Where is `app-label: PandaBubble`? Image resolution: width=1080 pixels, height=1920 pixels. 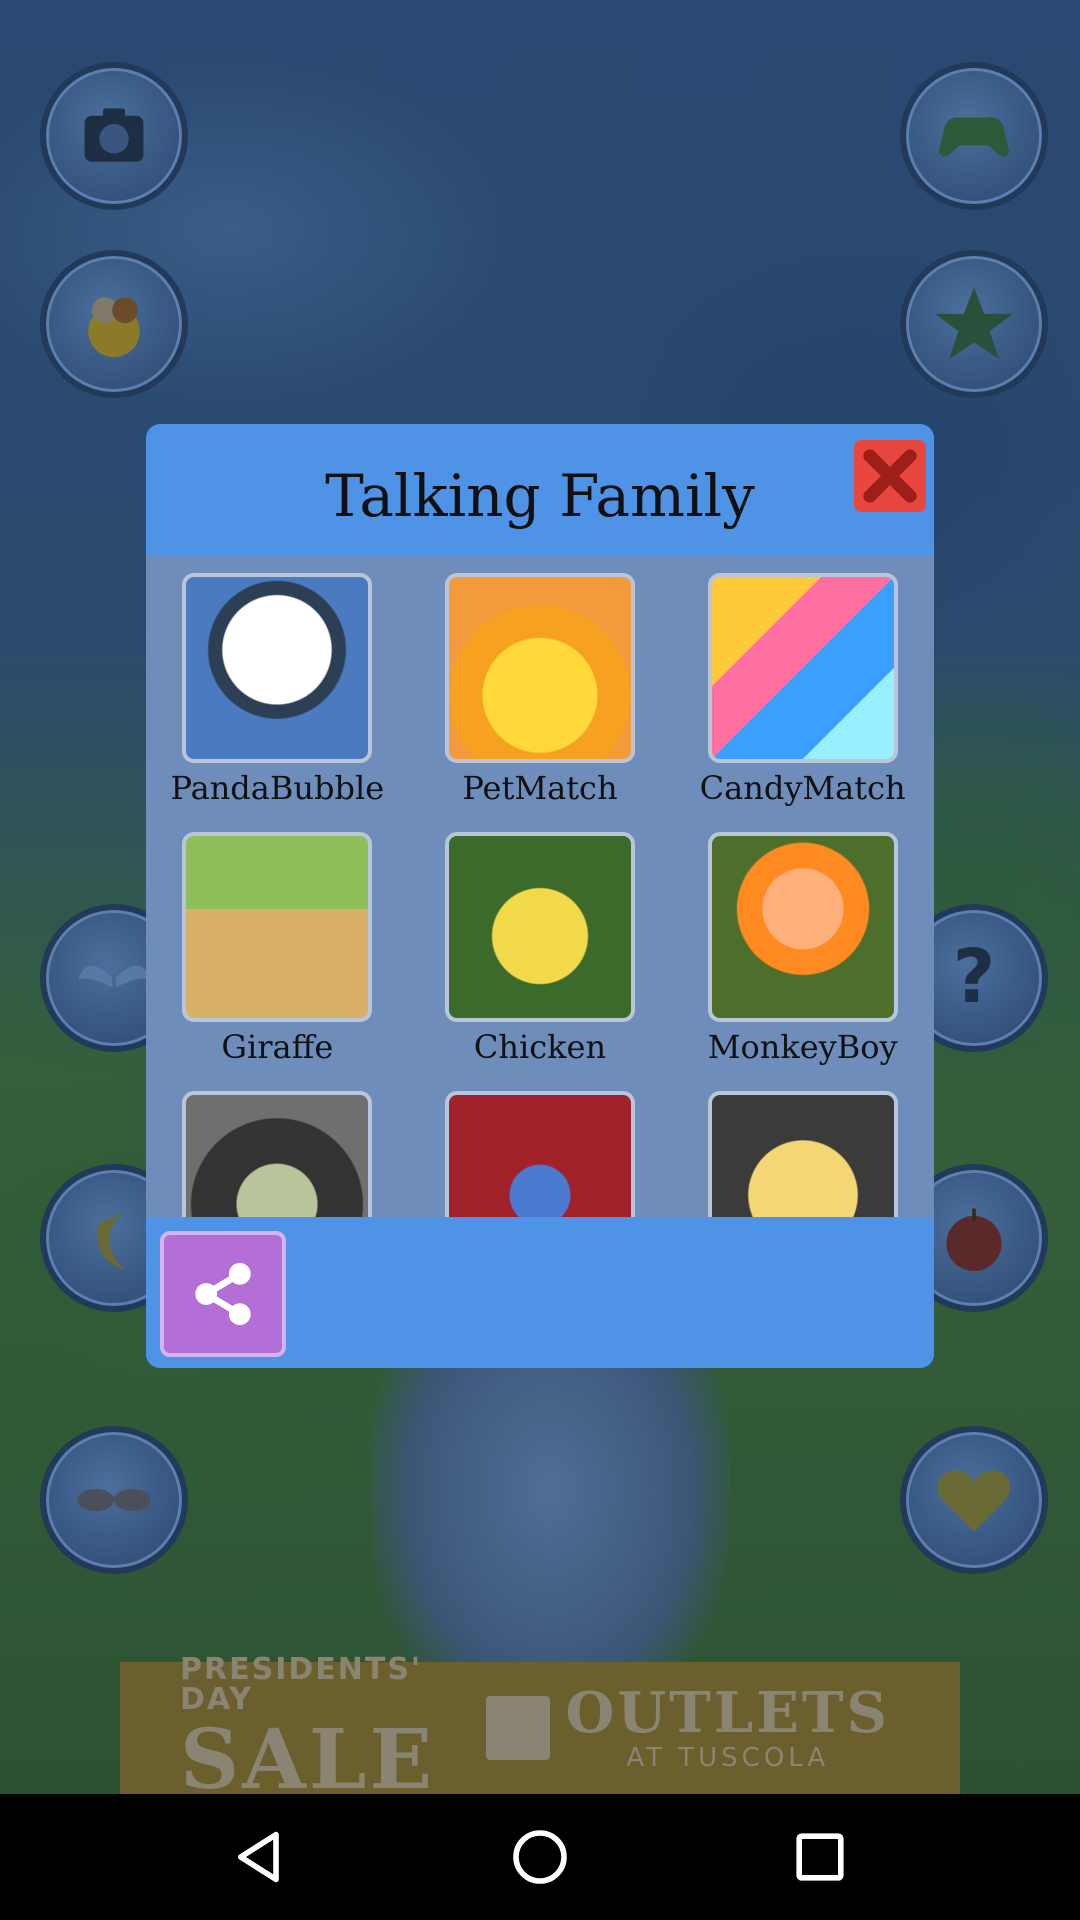 app-label: PandaBubble is located at coordinates (277, 788).